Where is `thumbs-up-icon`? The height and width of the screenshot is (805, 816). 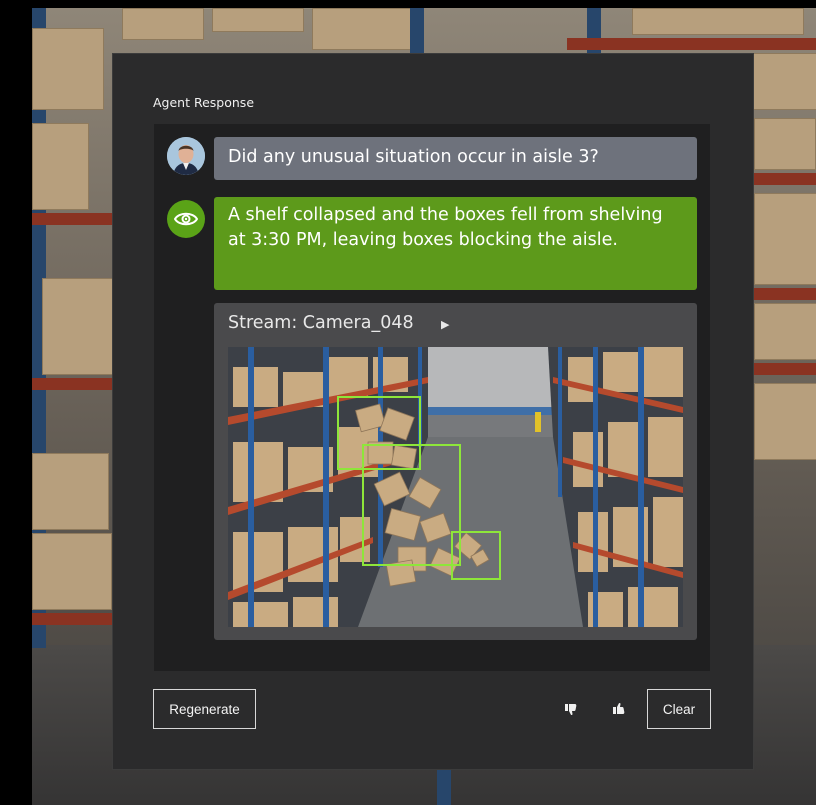 thumbs-up-icon is located at coordinates (619, 709).